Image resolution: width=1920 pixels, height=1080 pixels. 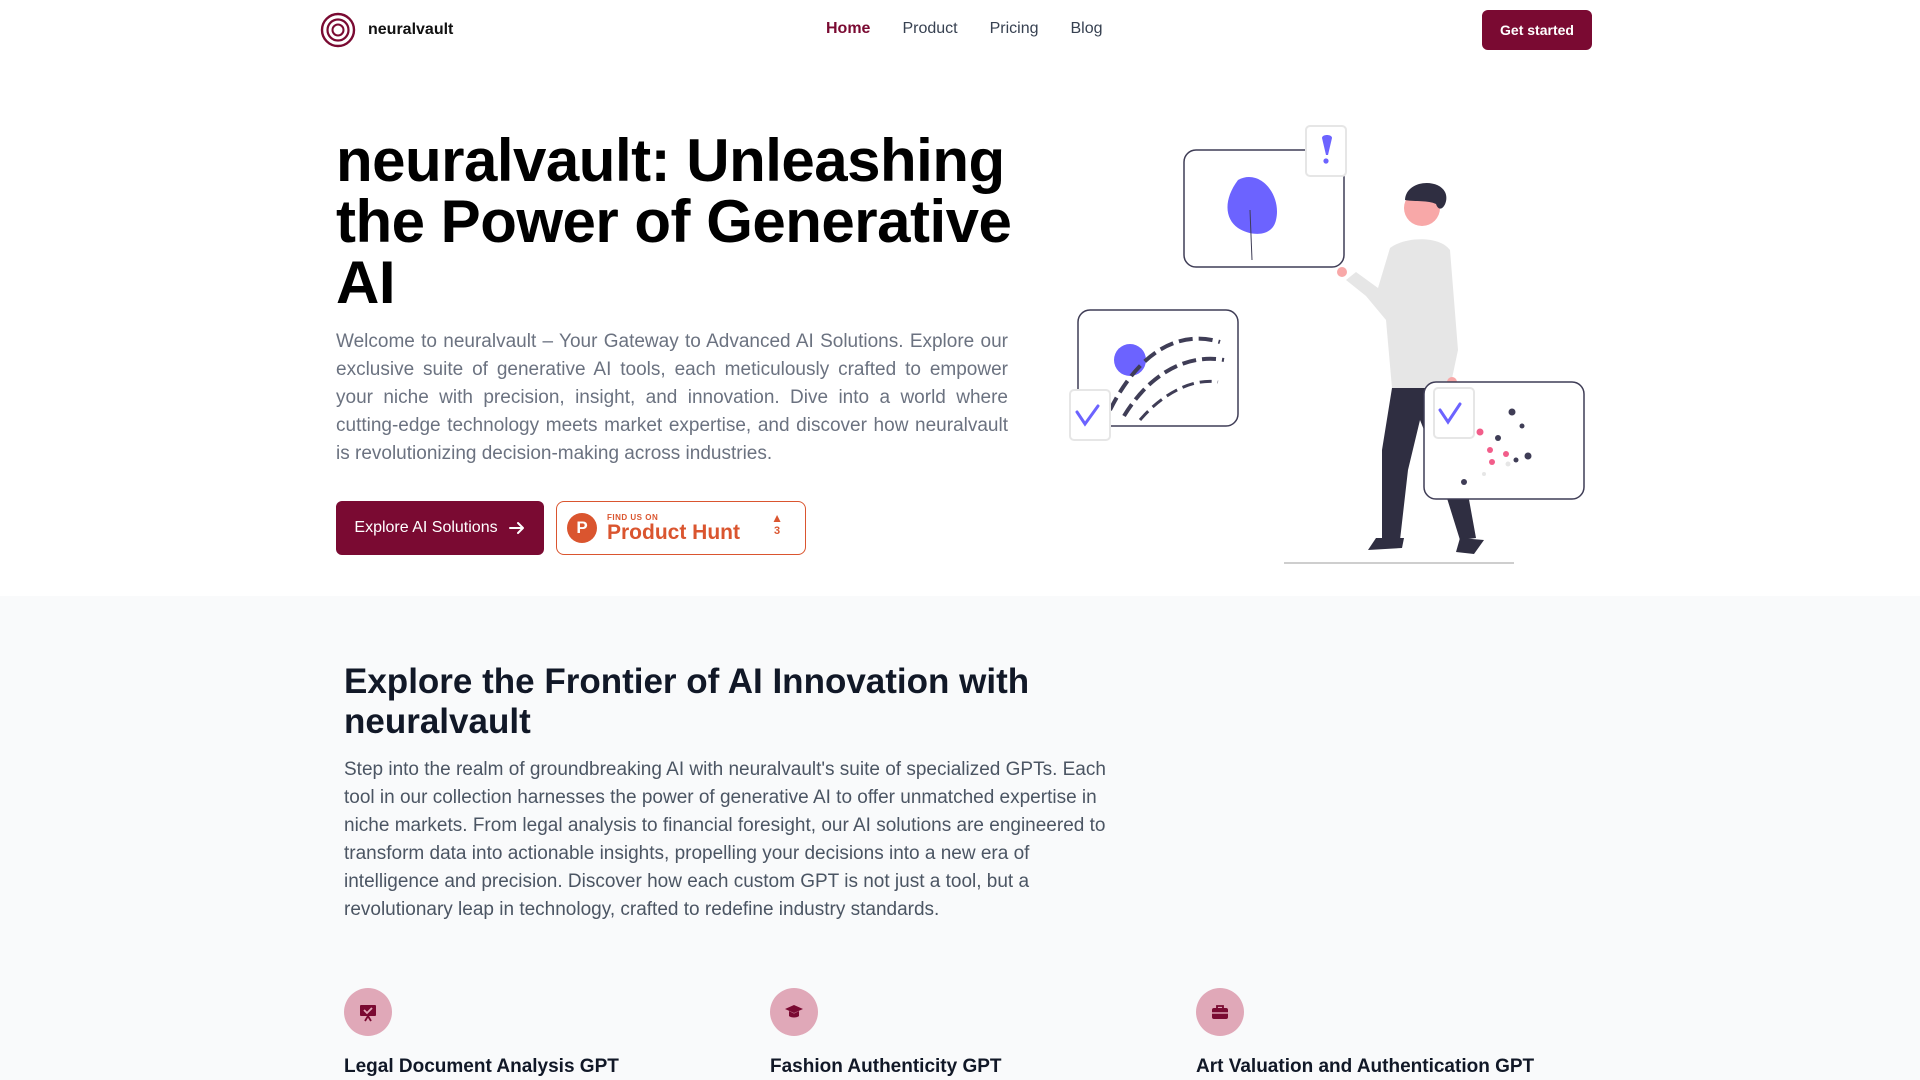 What do you see at coordinates (481, 1033) in the screenshot?
I see `feature-legal-document-analysis: Legal Document Analysis GPT` at bounding box center [481, 1033].